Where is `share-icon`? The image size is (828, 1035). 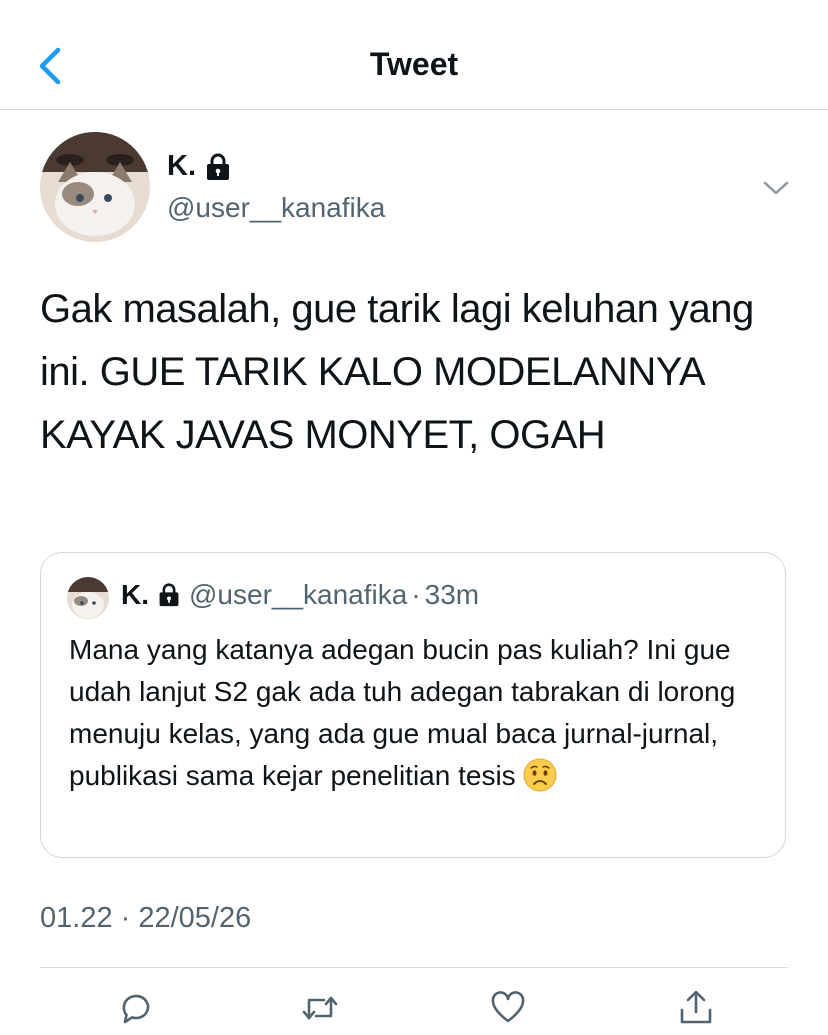 share-icon is located at coordinates (696, 1008).